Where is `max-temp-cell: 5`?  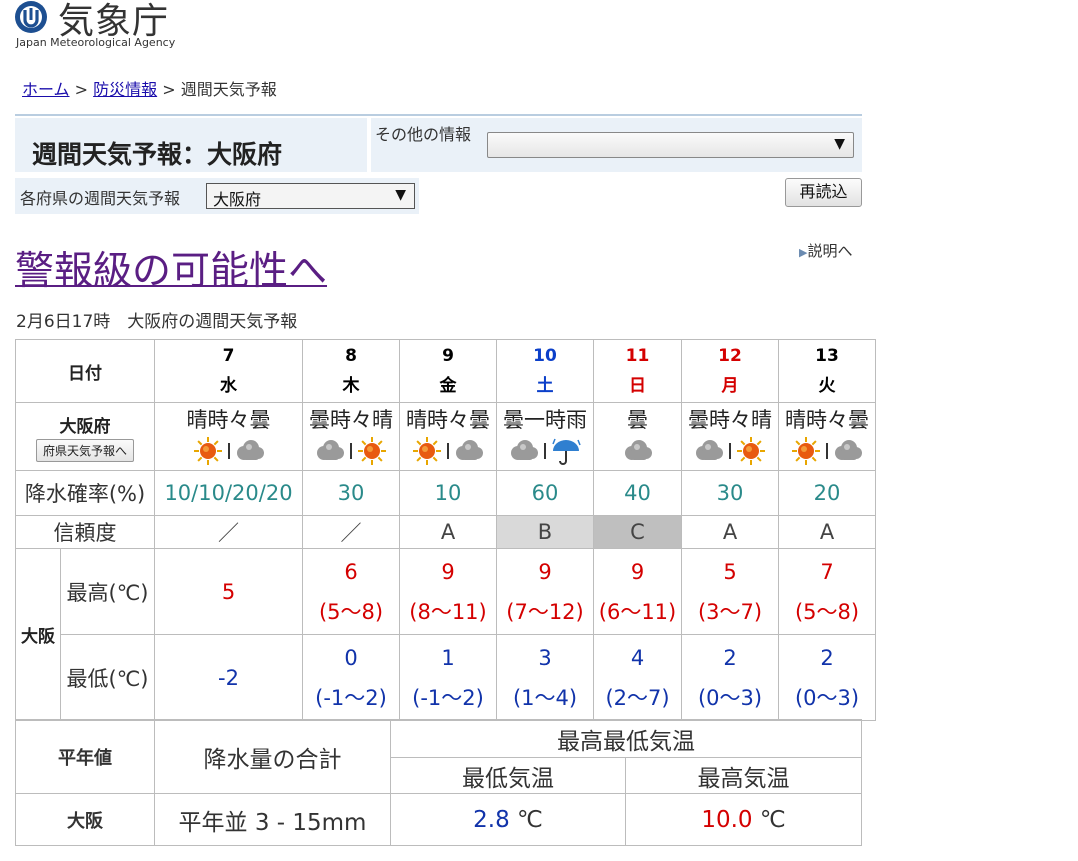
max-temp-cell: 5 is located at coordinates (228, 591).